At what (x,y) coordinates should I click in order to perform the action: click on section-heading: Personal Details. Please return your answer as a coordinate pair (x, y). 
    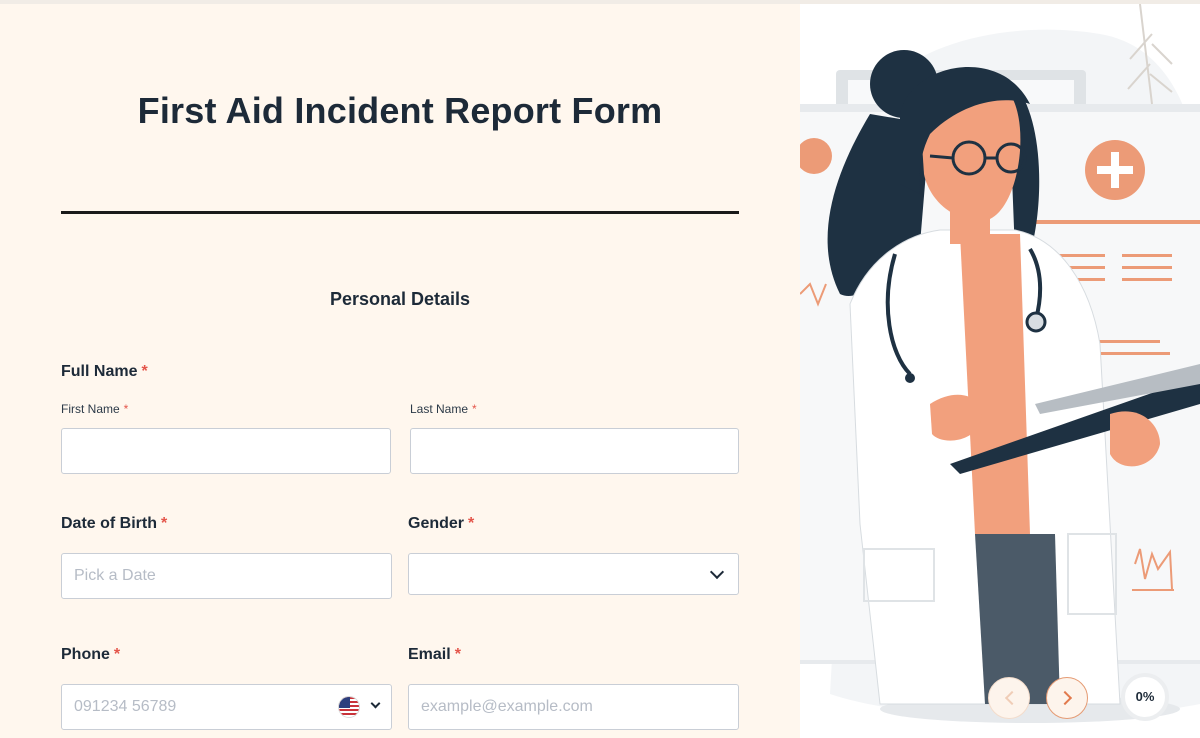
    Looking at the image, I should click on (400, 299).